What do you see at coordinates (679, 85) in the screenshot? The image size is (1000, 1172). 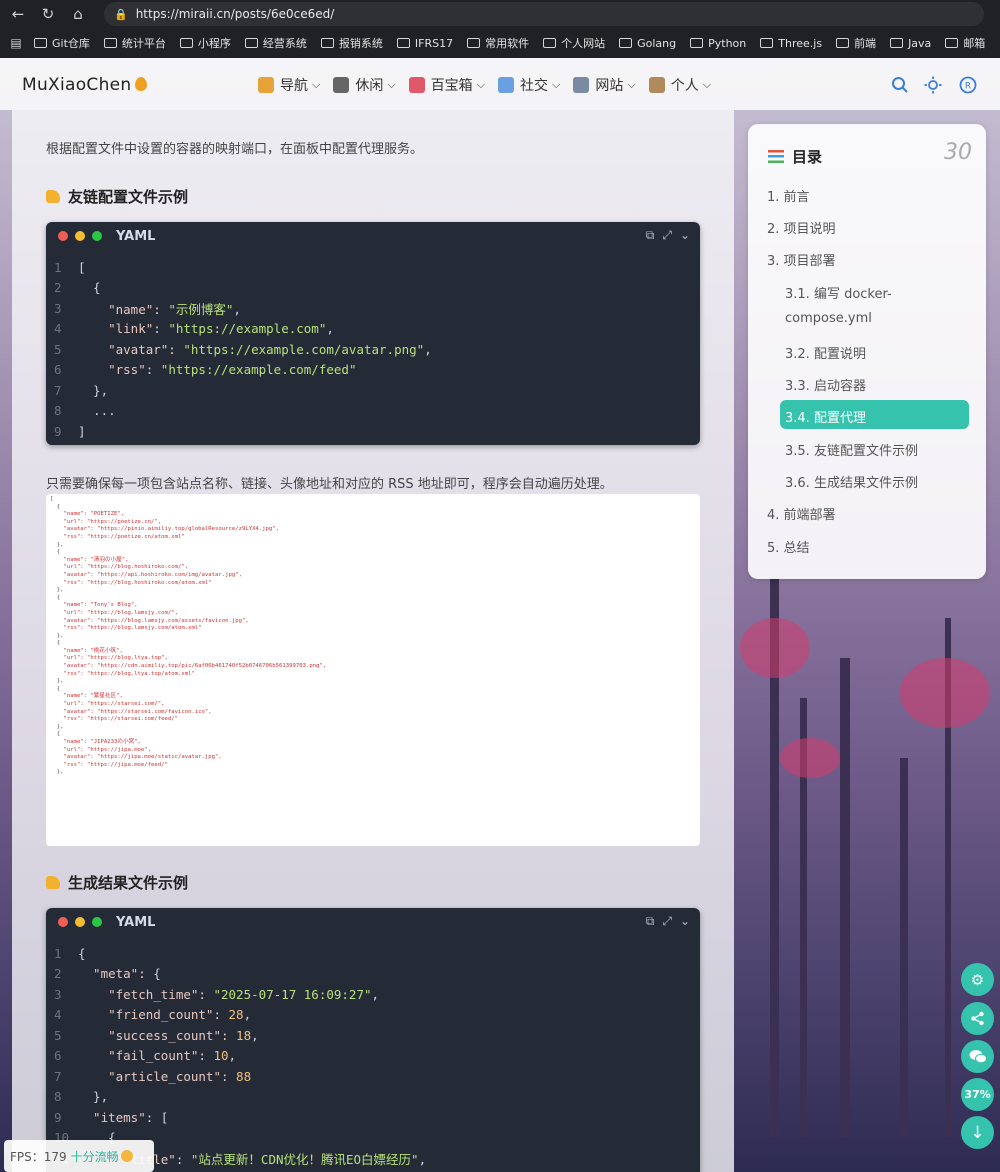 I see `nav-menu-item: 个人 ⌵` at bounding box center [679, 85].